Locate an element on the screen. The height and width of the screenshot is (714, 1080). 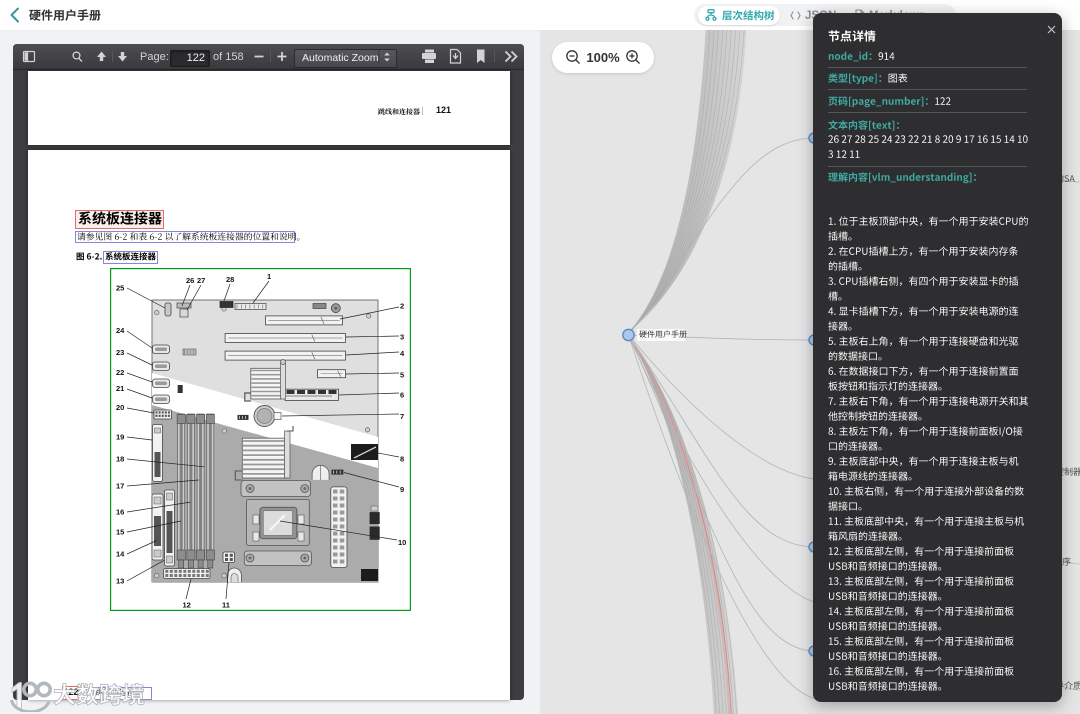
svg-text: 7 is located at coordinates (402, 416).